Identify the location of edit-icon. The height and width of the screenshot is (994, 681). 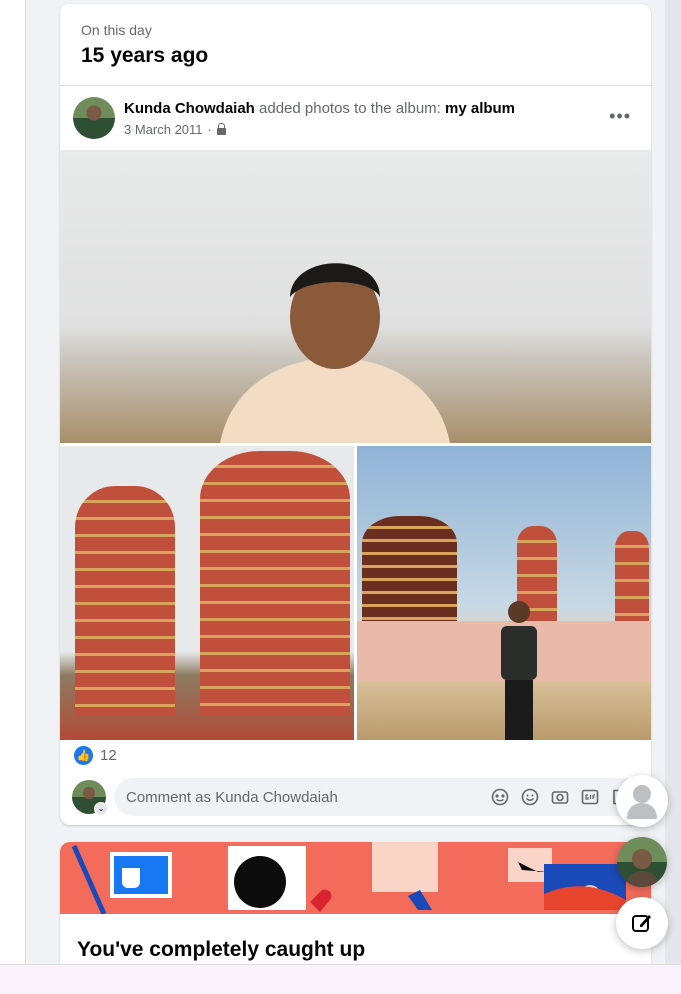
(641, 923).